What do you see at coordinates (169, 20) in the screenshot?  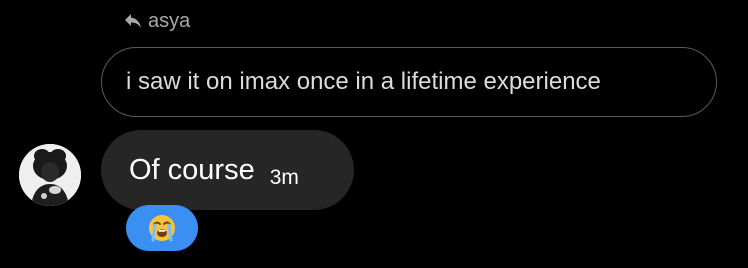 I see `reply-author: asya` at bounding box center [169, 20].